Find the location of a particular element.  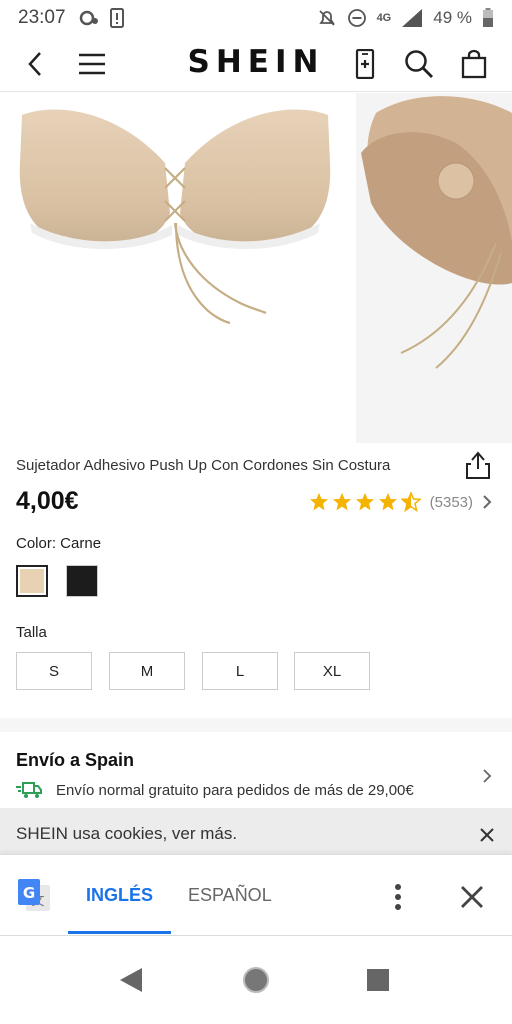

bra-side-illustration is located at coordinates (436, 232).